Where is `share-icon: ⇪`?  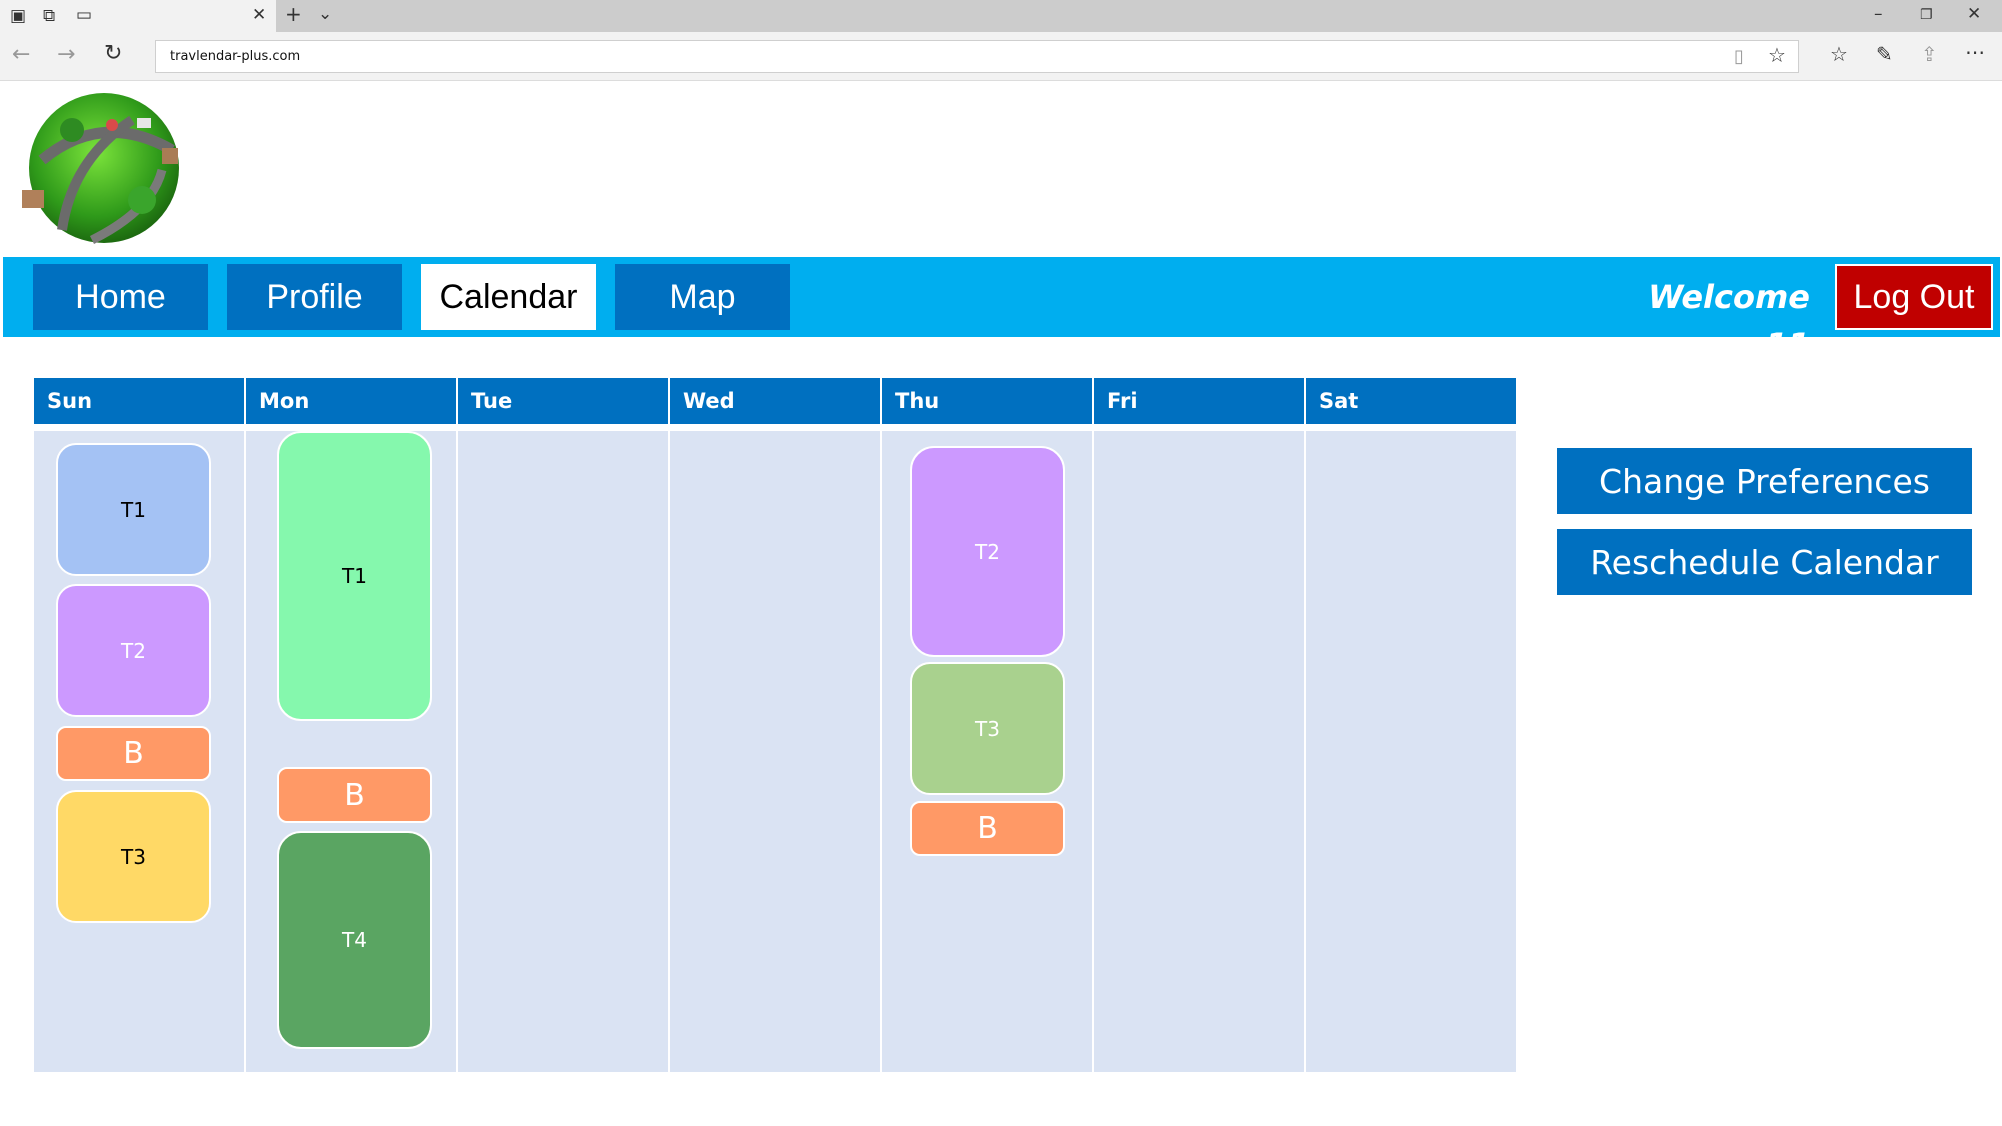 share-icon: ⇪ is located at coordinates (1929, 54).